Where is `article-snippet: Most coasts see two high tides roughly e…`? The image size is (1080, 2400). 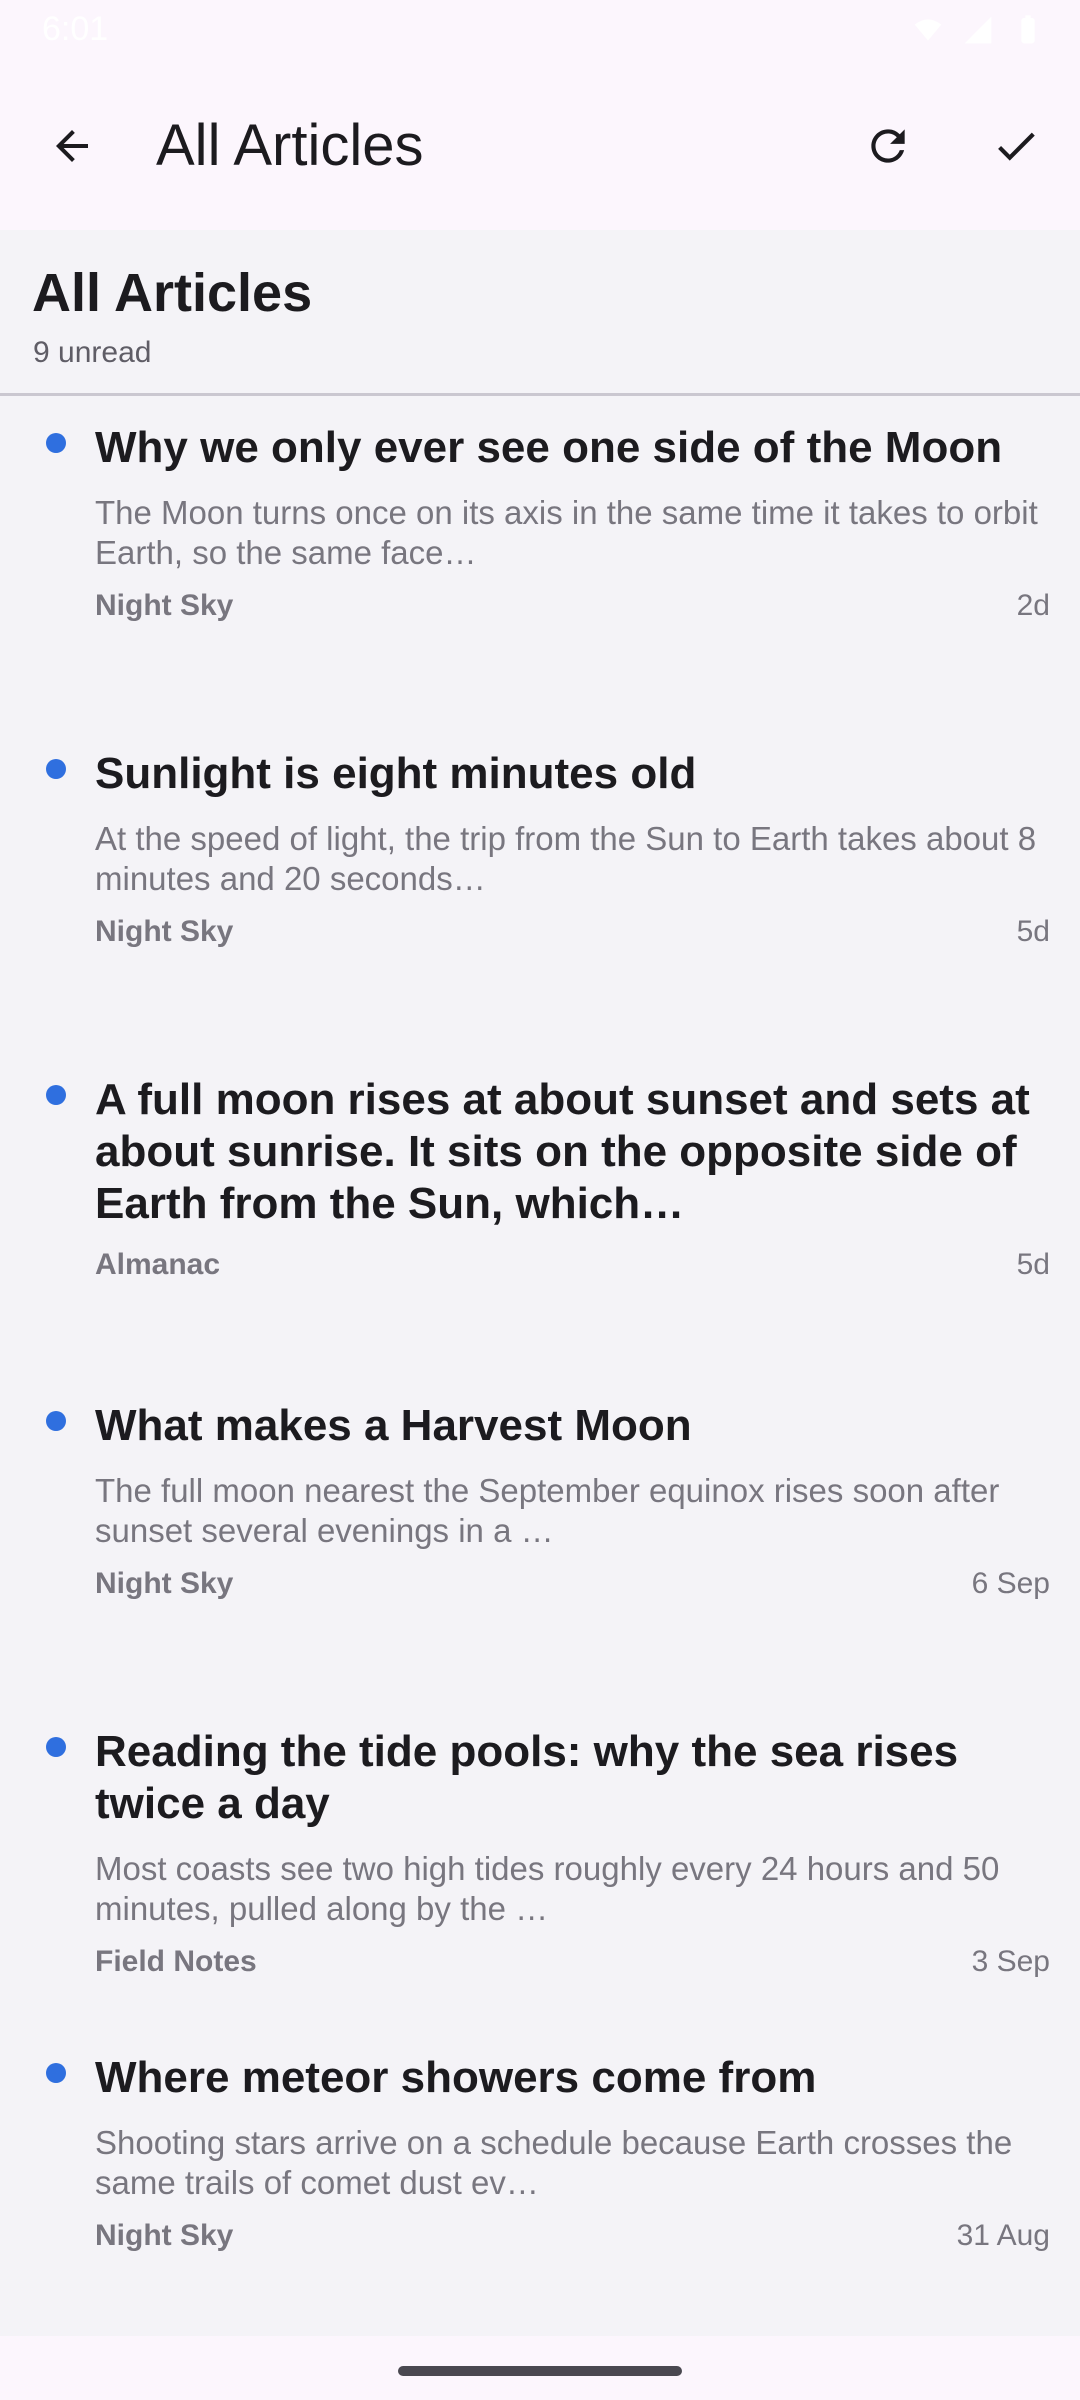 article-snippet: Most coasts see two high tides roughly e… is located at coordinates (547, 1888).